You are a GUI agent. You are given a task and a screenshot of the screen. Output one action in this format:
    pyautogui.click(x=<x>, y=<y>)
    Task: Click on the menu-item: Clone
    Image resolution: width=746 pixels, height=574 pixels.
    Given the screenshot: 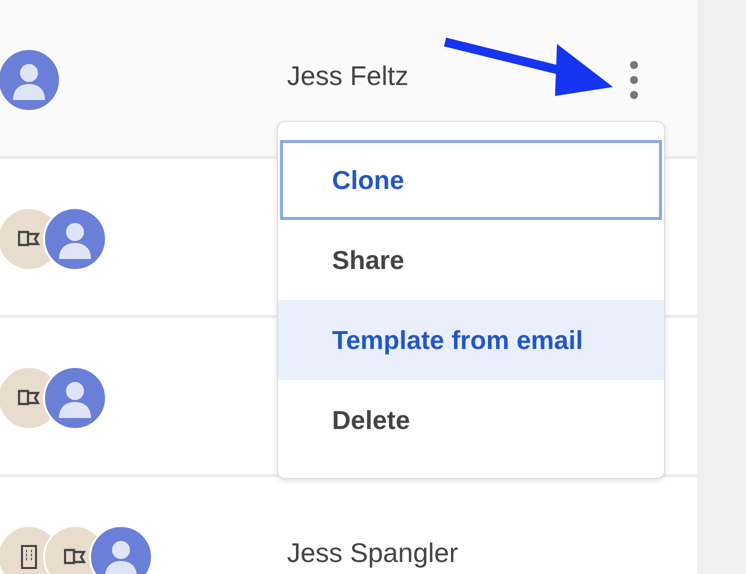 What is the action you would take?
    pyautogui.click(x=471, y=180)
    